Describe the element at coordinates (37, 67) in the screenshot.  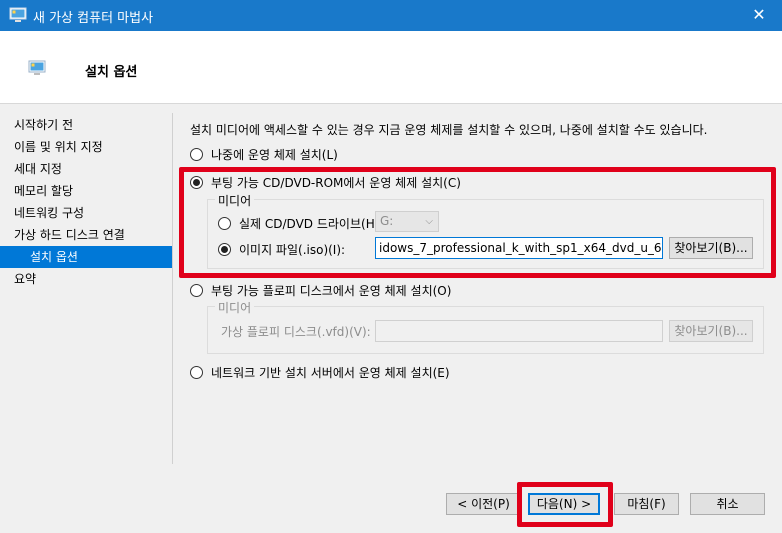
I see `vm-page-icon` at that location.